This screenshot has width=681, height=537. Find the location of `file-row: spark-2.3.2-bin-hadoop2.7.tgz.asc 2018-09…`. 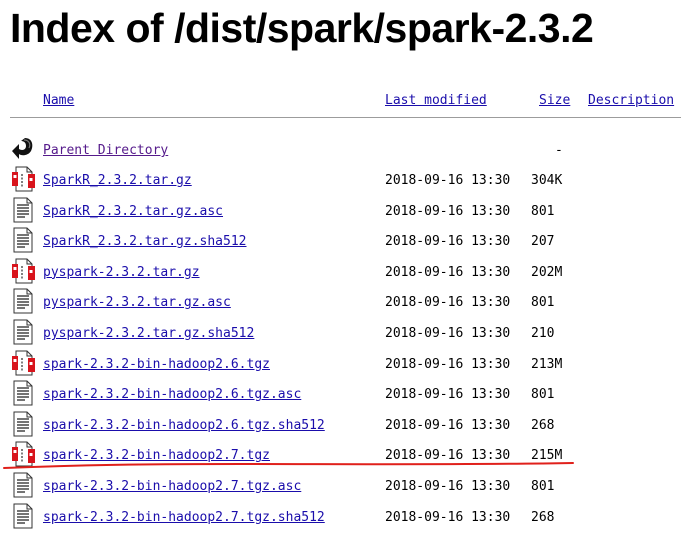

file-row: spark-2.3.2-bin-hadoop2.7.tgz.asc 2018-09… is located at coordinates (340, 487).